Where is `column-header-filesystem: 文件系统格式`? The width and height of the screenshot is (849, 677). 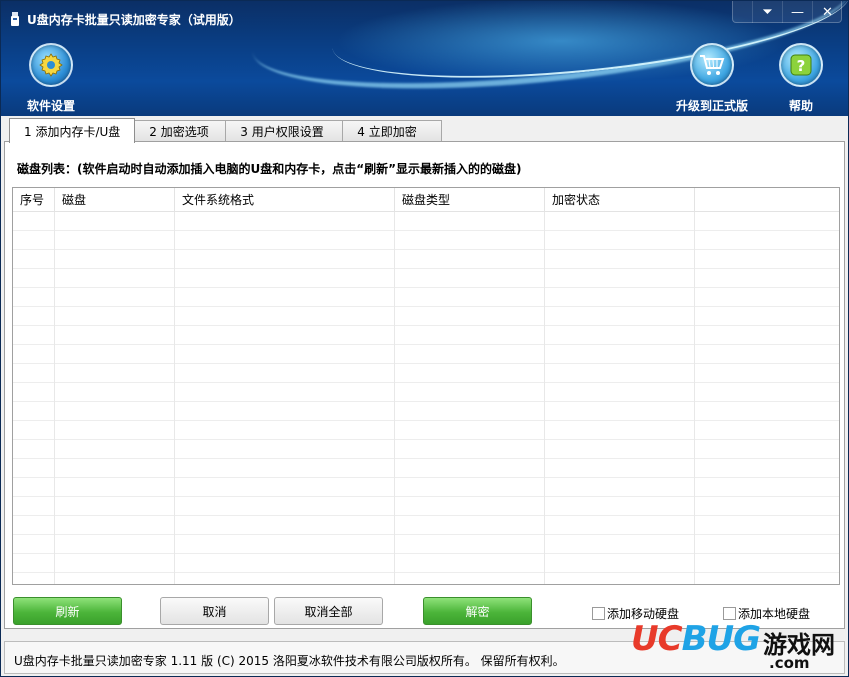 column-header-filesystem: 文件系统格式 is located at coordinates (285, 199).